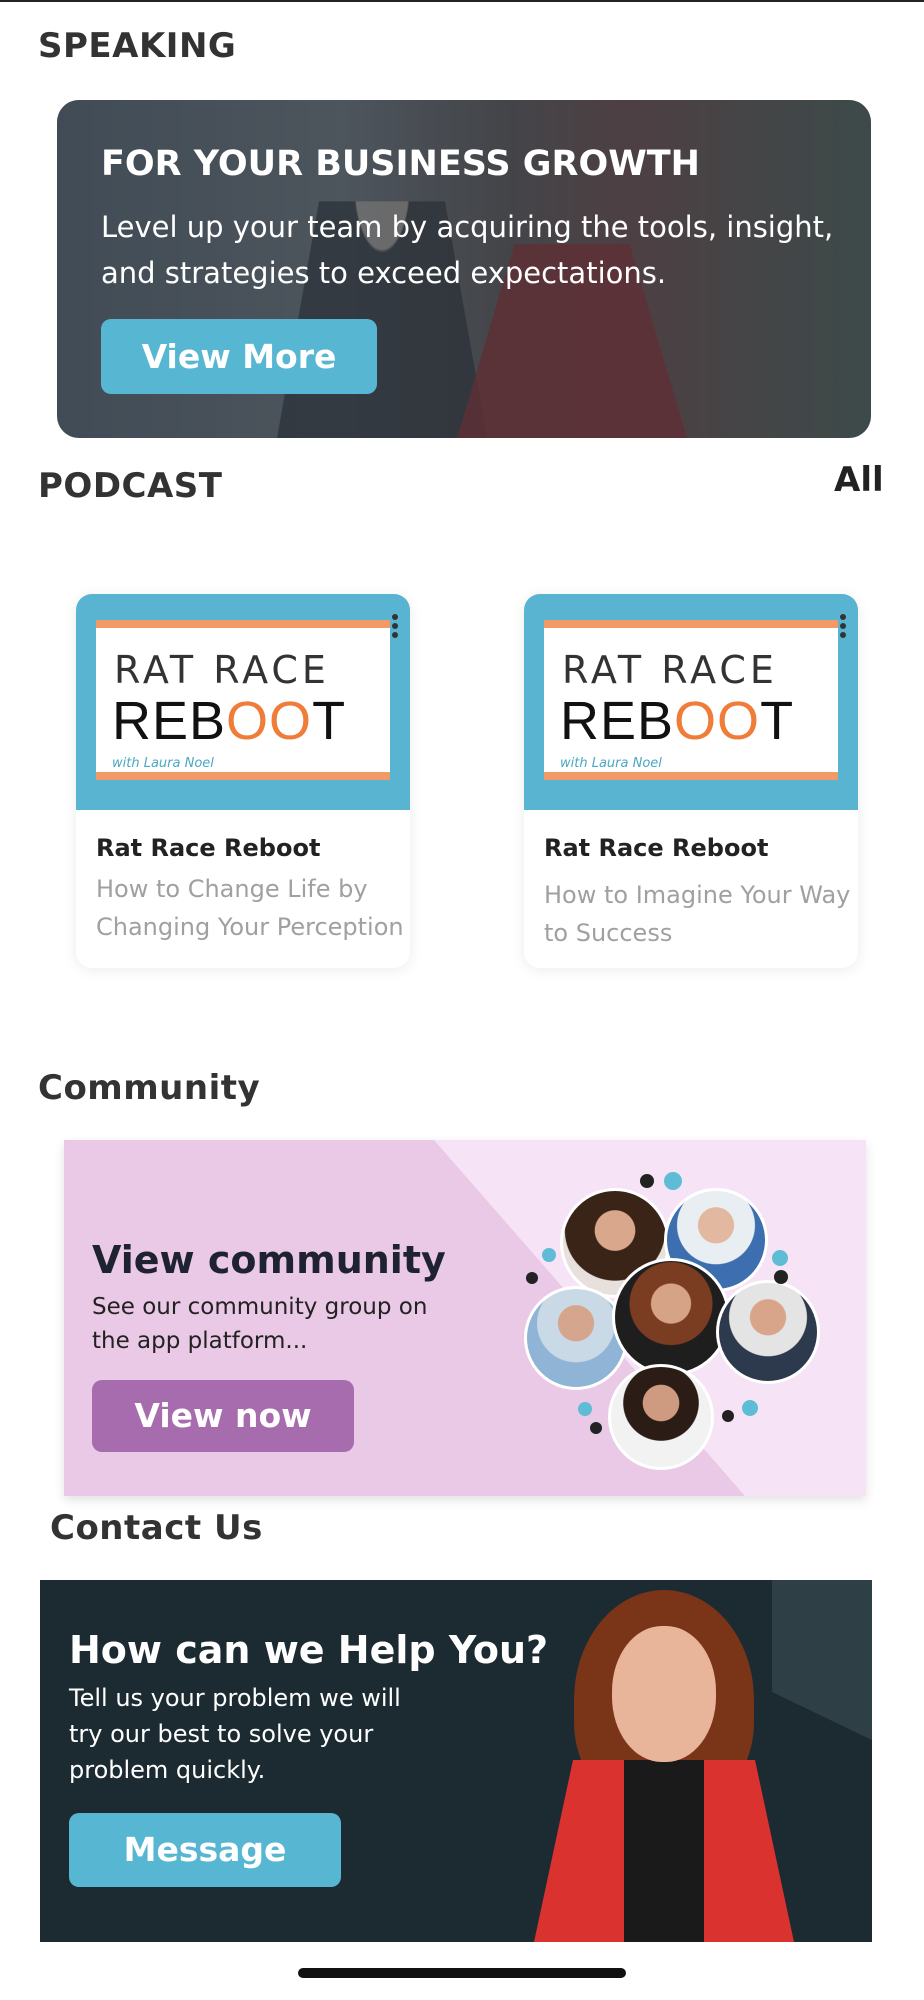  Describe the element at coordinates (205, 1850) in the screenshot. I see `message-button: Message` at that location.